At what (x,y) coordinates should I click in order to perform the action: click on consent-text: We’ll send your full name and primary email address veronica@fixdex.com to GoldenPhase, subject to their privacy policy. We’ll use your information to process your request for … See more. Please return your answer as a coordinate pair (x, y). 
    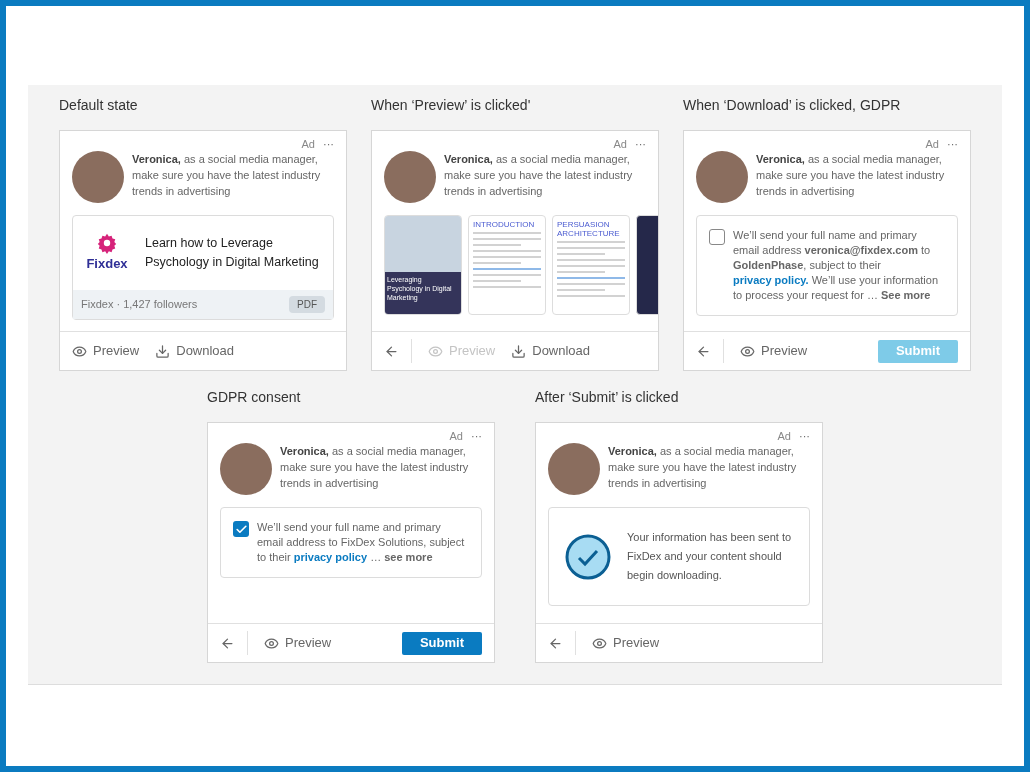
    Looking at the image, I should click on (836, 265).